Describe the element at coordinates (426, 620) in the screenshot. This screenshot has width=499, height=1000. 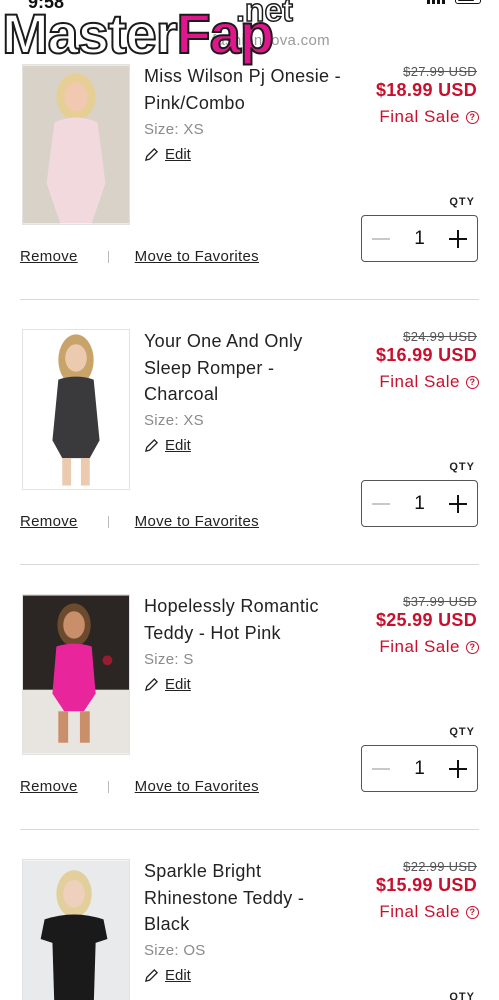
I see `price-sale: $25.99 USD` at that location.